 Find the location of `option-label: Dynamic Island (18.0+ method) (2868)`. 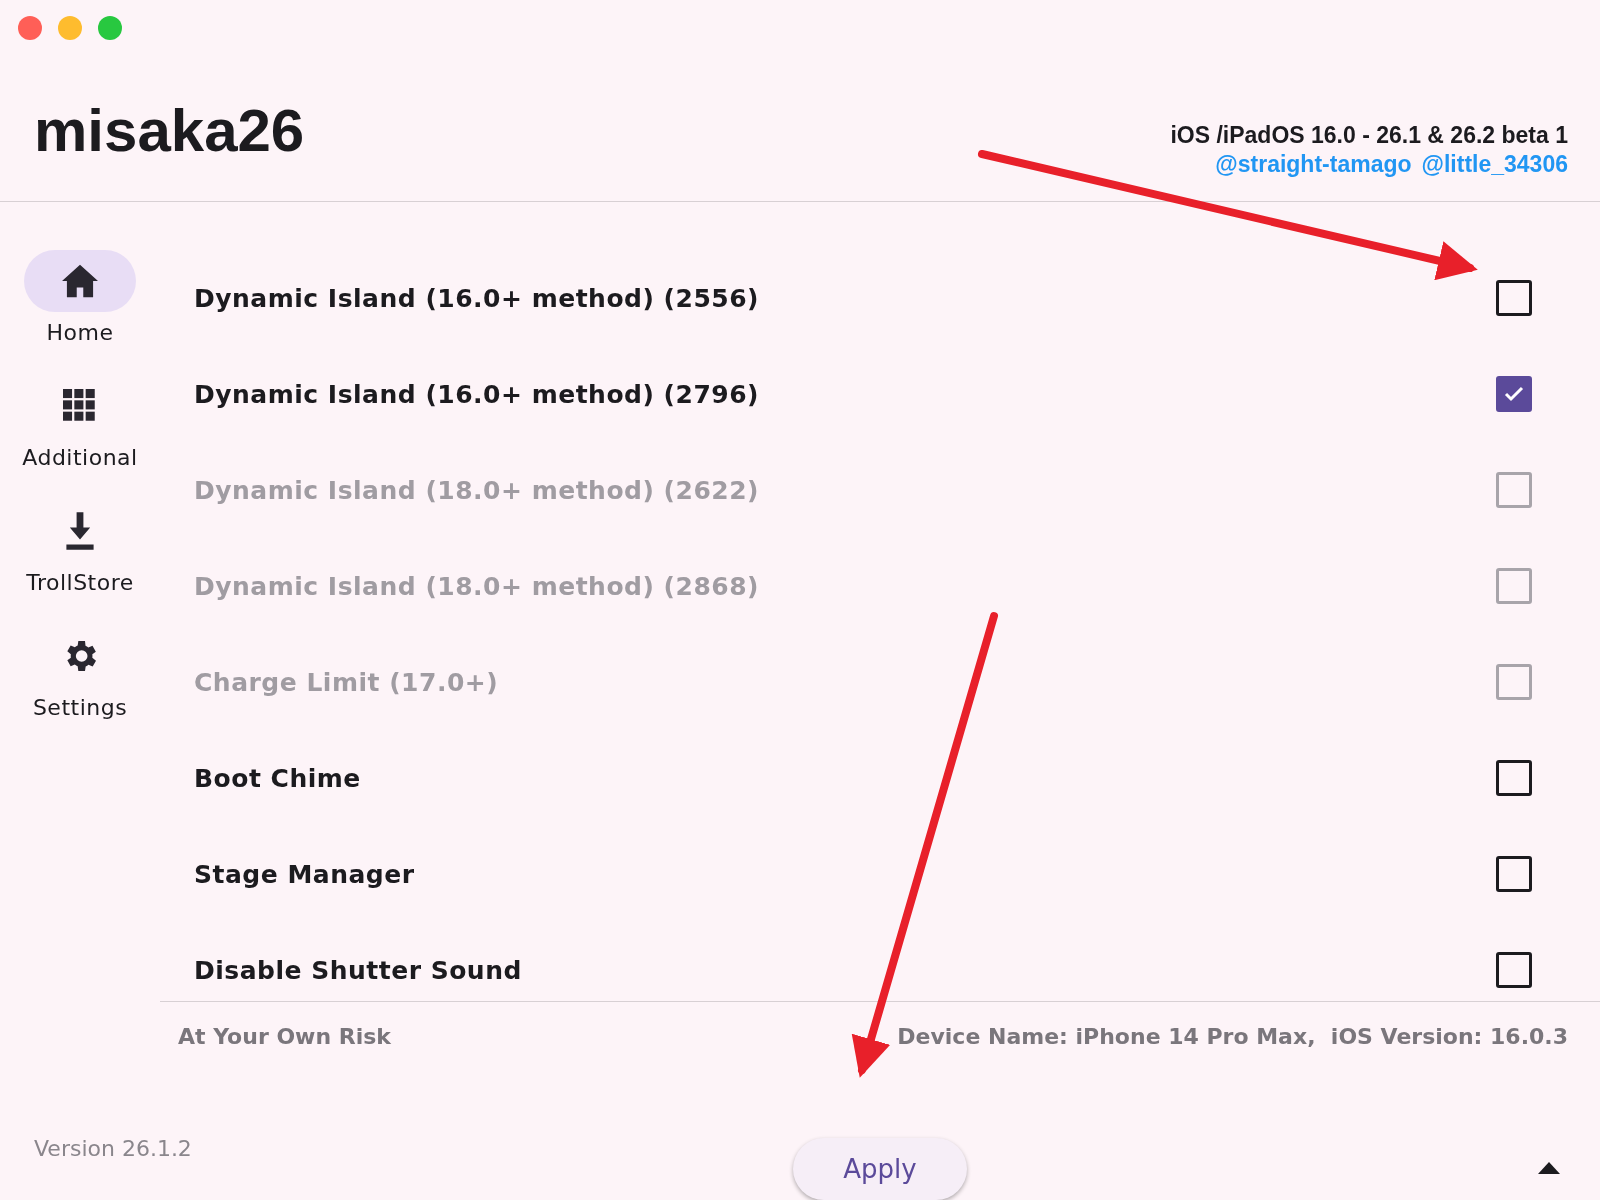

option-label: Dynamic Island (18.0+ method) (2868) is located at coordinates (477, 586).